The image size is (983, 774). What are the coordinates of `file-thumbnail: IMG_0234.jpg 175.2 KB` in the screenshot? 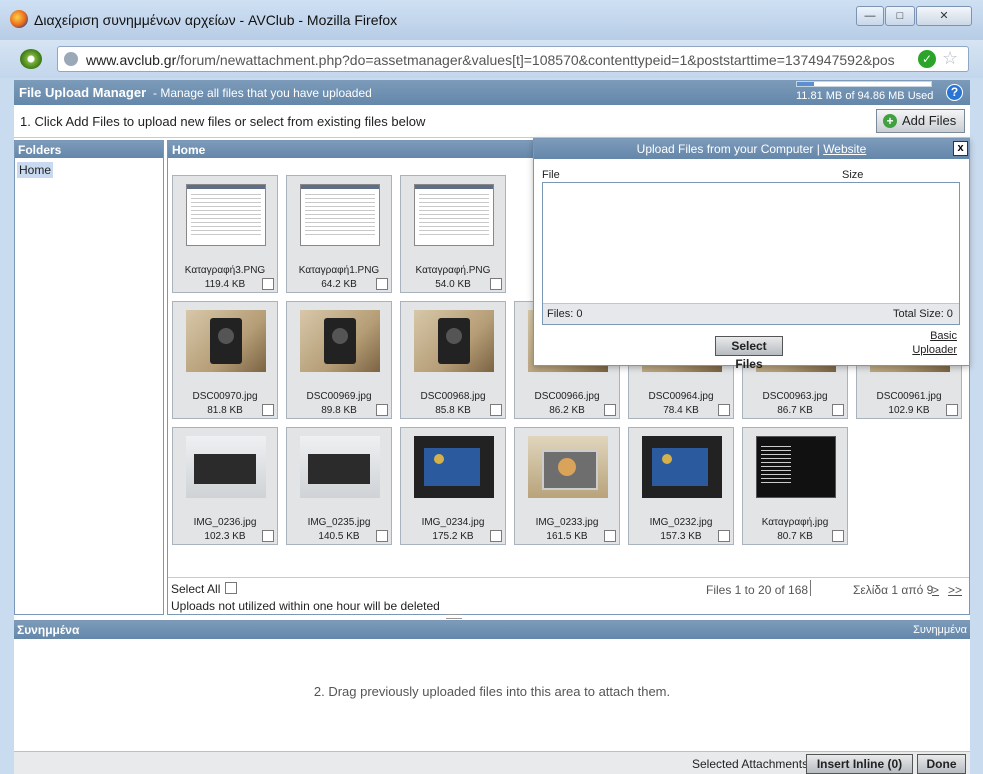 It's located at (453, 486).